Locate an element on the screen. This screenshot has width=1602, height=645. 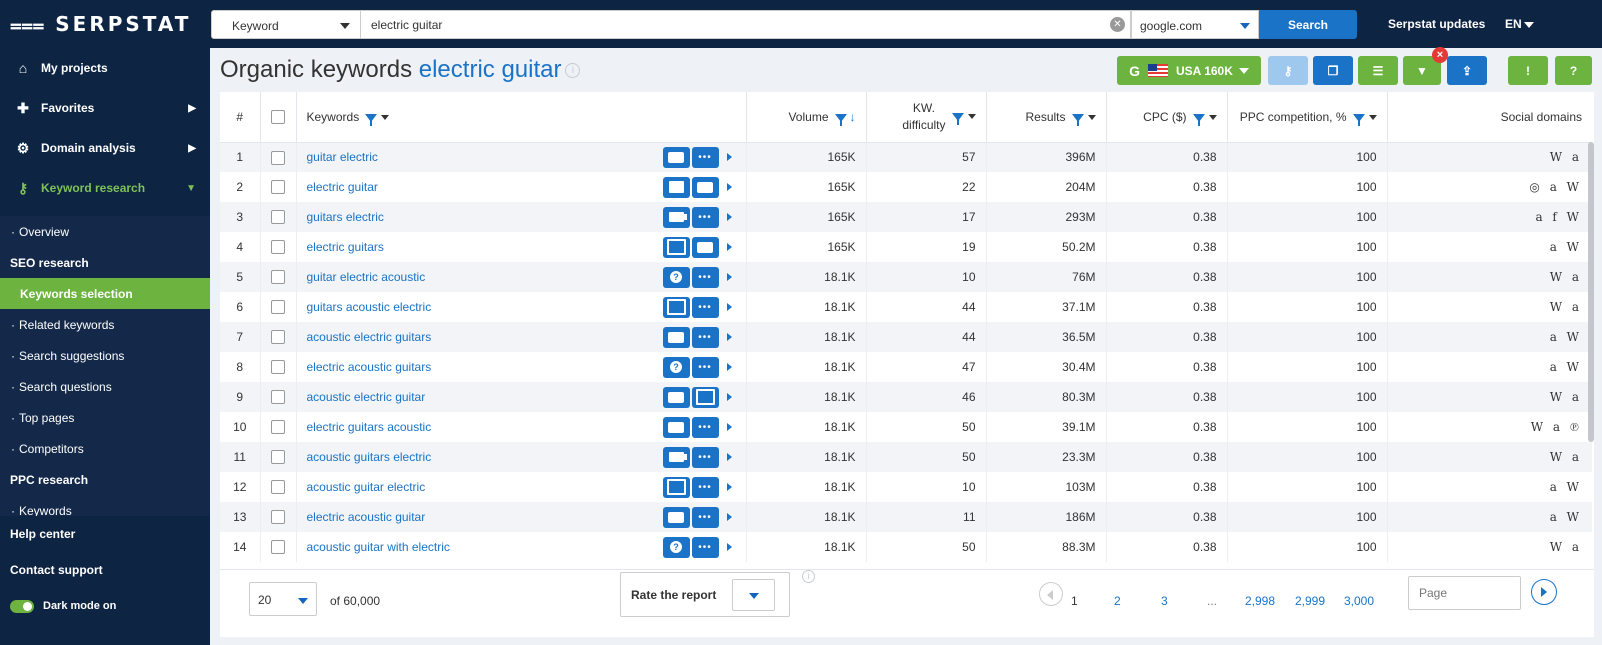
keyword-link: guitar electric is located at coordinates (485, 157).